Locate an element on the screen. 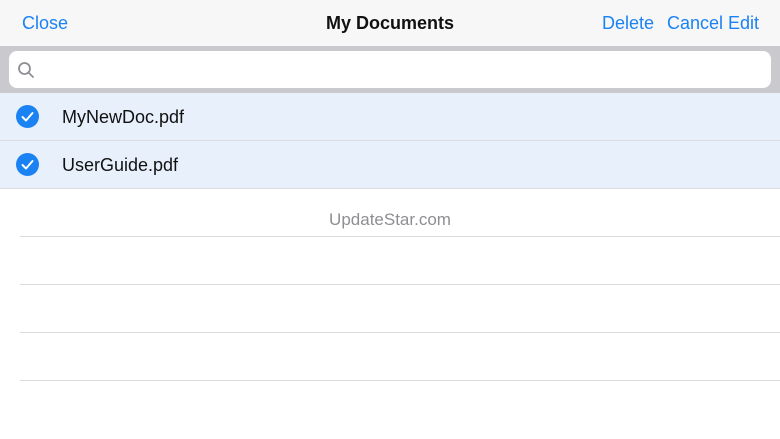 This screenshot has height=439, width=780. navigation-bar: Close My Documents Delete Cancel Edit is located at coordinates (390, 23).